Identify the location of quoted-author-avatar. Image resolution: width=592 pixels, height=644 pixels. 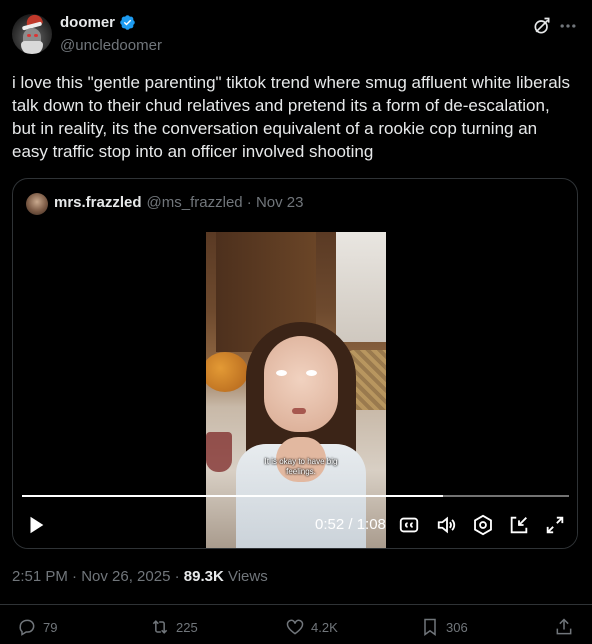
(37, 204).